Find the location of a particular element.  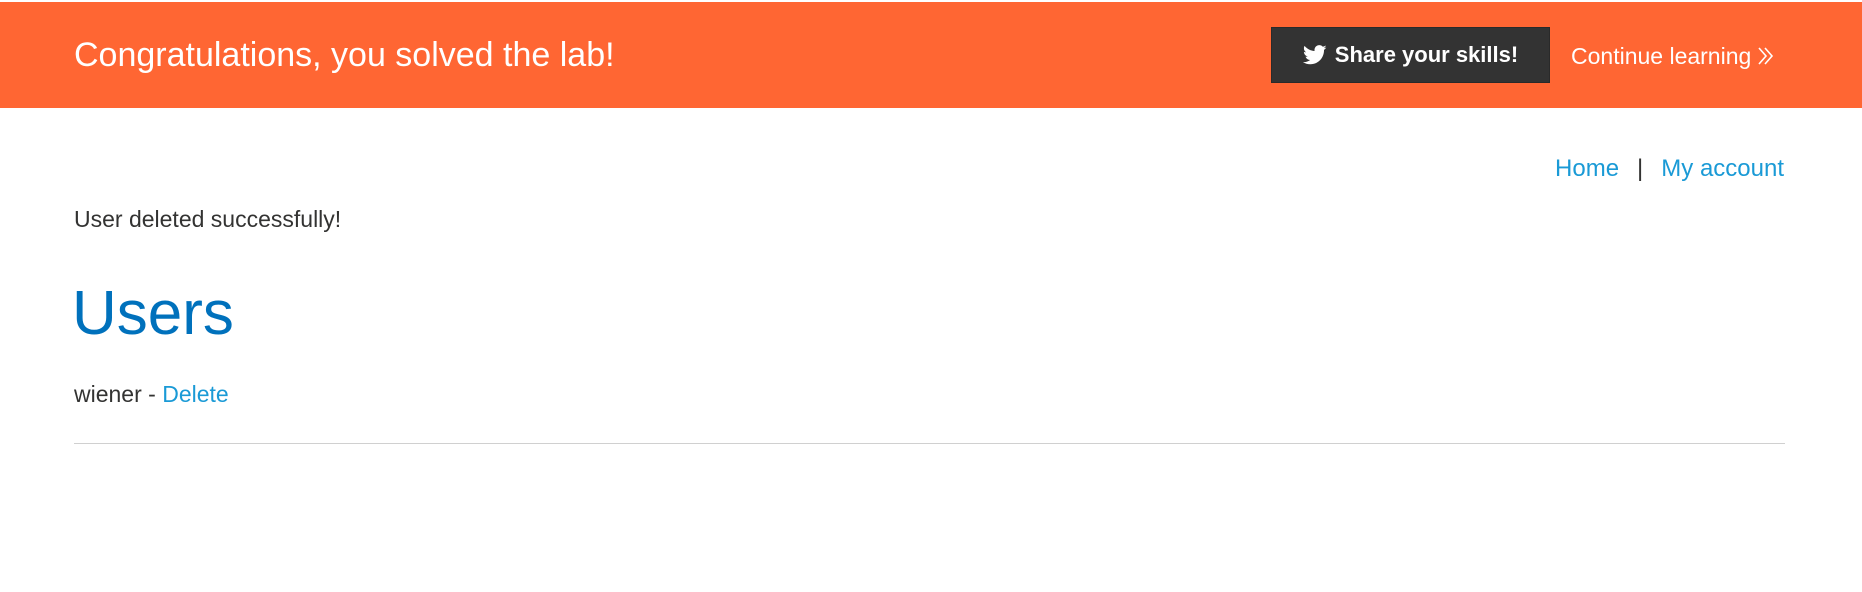

double-chevron-right-icon is located at coordinates (1766, 56).